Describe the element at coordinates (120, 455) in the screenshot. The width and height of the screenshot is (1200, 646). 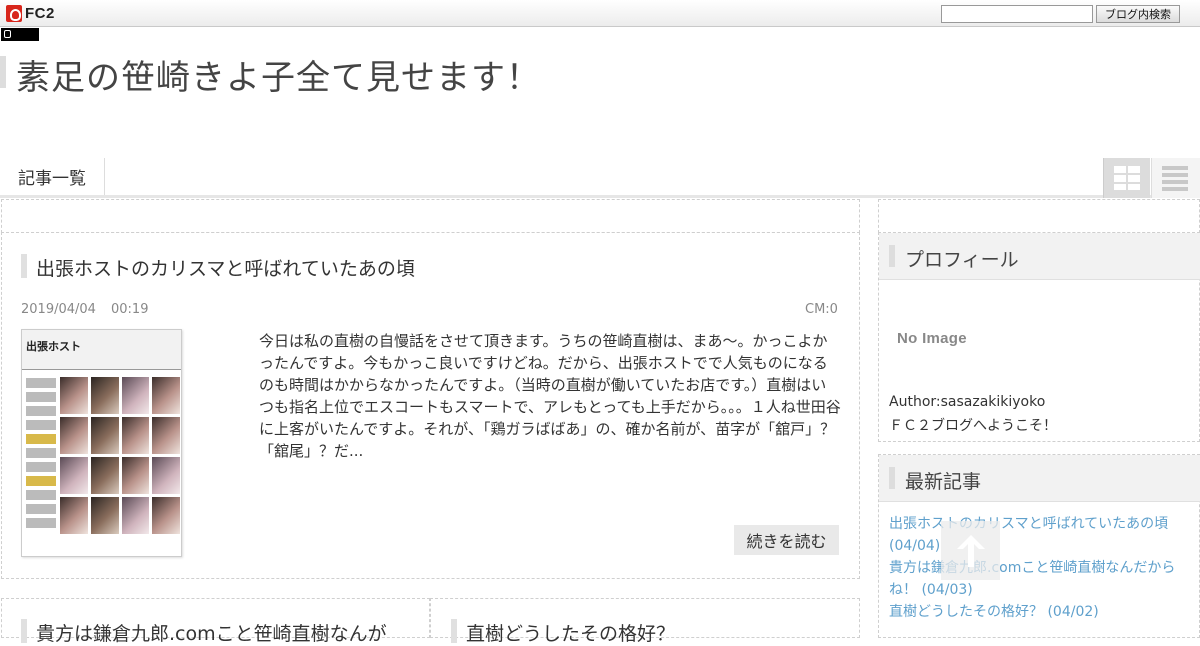
I see `thumbnail-photo-grid` at that location.